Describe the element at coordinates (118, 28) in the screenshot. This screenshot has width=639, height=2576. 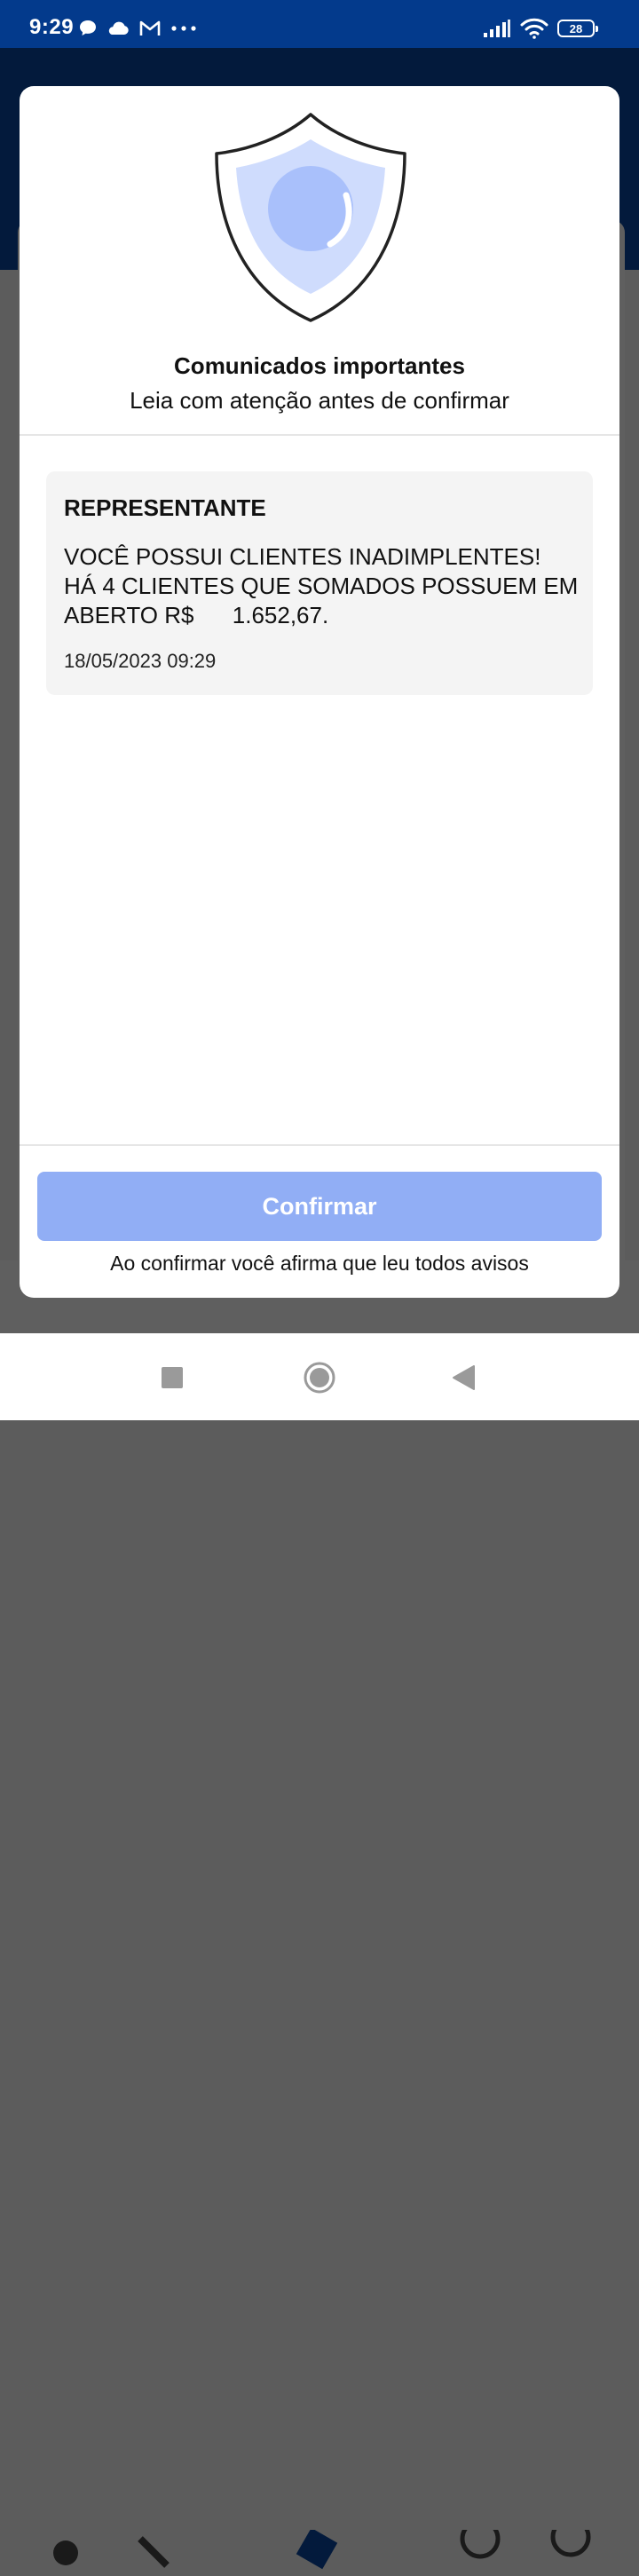
I see `cloud-icon` at that location.